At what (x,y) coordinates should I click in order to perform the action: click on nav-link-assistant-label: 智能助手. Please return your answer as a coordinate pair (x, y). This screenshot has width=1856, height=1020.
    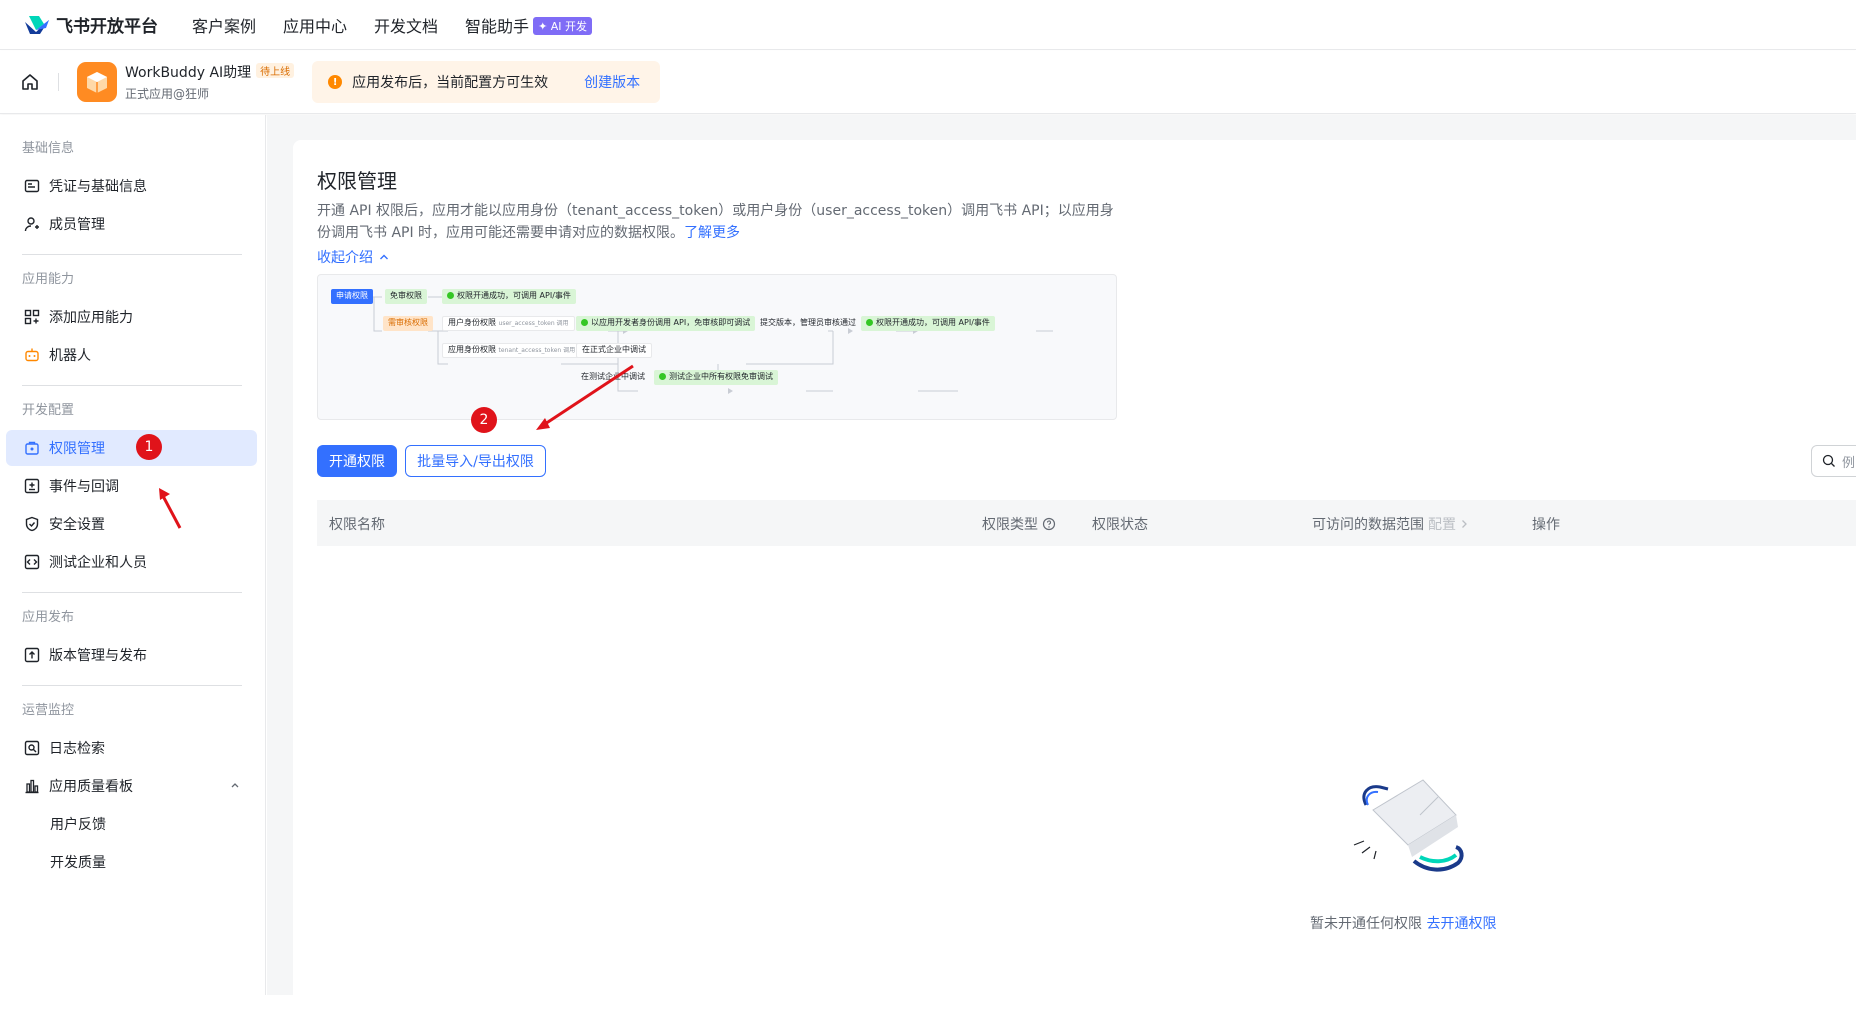
    Looking at the image, I should click on (497, 26).